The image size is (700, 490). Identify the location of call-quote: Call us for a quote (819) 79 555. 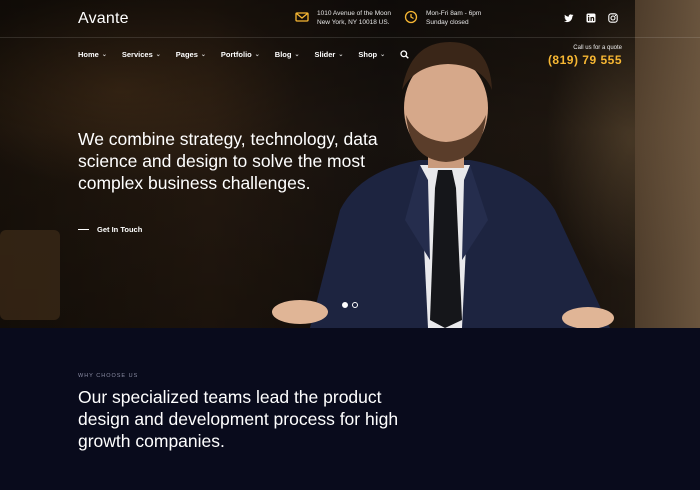
(585, 56).